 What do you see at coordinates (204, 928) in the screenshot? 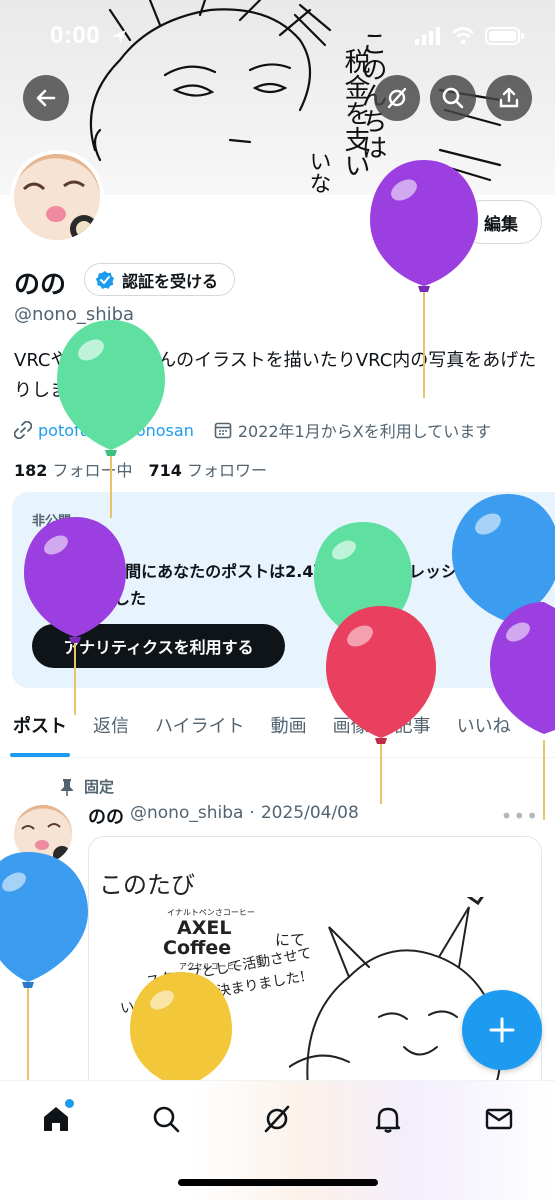
I see `image-brand-main1: AXEL` at bounding box center [204, 928].